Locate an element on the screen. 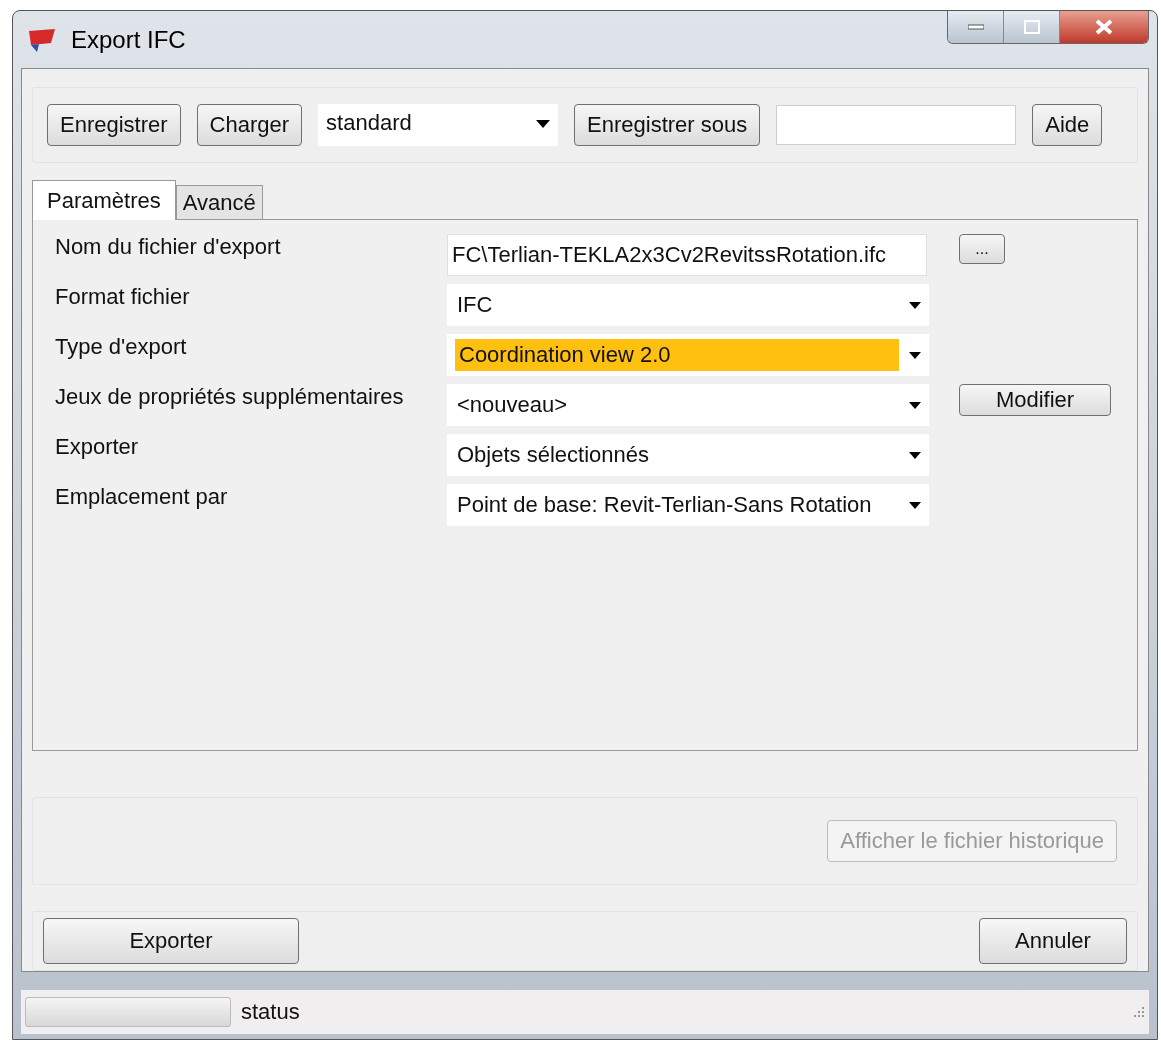  field-label: Type d'export is located at coordinates (121, 347).